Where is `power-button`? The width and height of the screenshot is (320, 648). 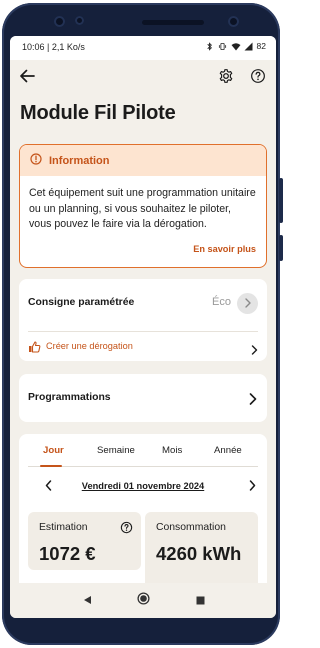
power-button is located at coordinates (281, 248).